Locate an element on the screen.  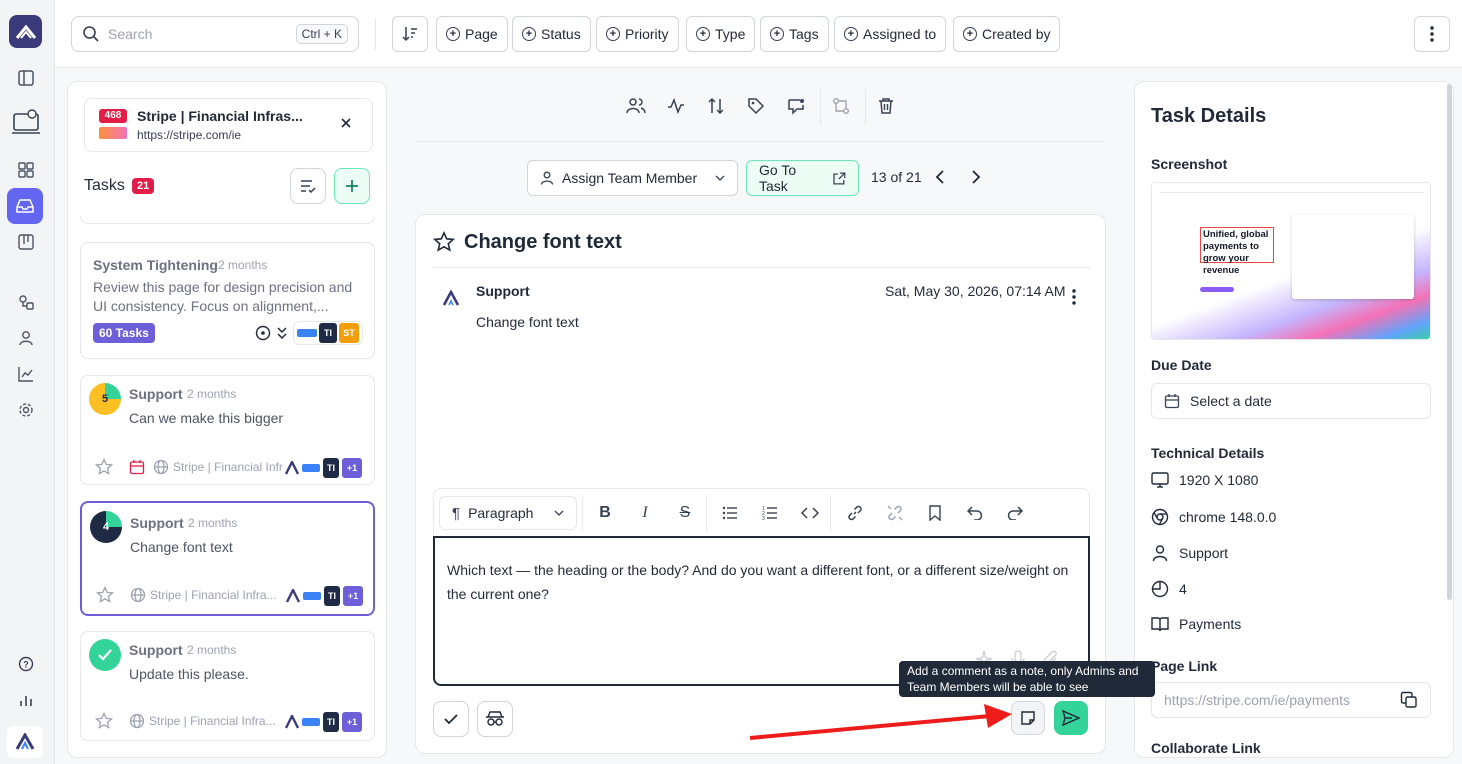
unlink-icon is located at coordinates (895, 513).